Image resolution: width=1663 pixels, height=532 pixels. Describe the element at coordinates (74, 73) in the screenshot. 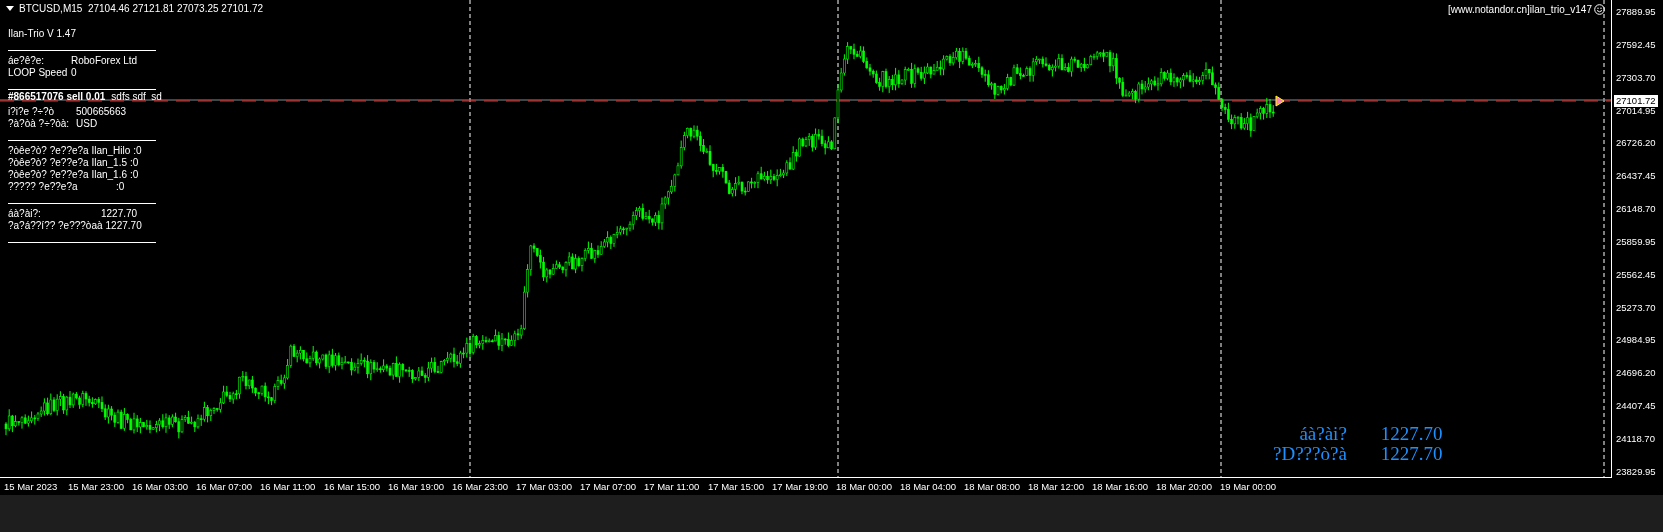

I see `info-value: 0` at that location.